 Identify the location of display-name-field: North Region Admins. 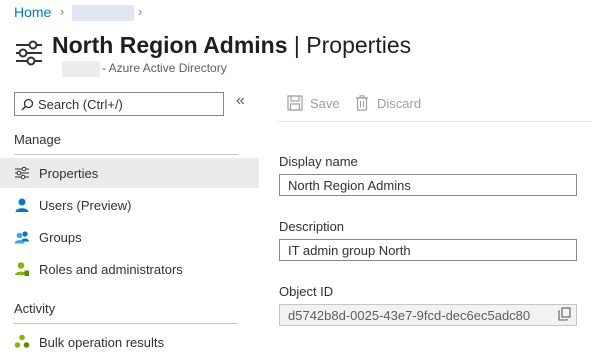
(428, 185).